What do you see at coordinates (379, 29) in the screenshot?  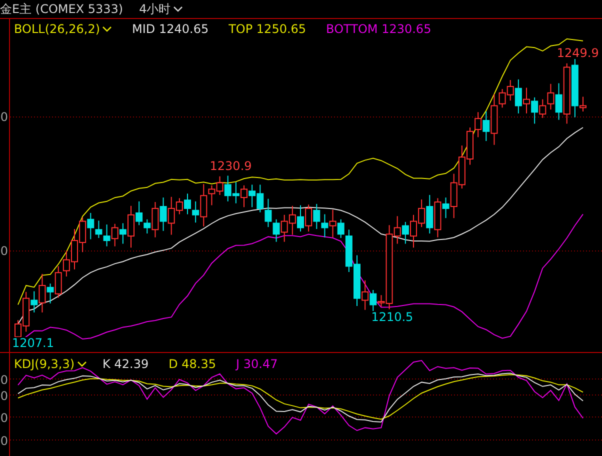 I see `indicator-reading: BOTTOM 1230.65` at bounding box center [379, 29].